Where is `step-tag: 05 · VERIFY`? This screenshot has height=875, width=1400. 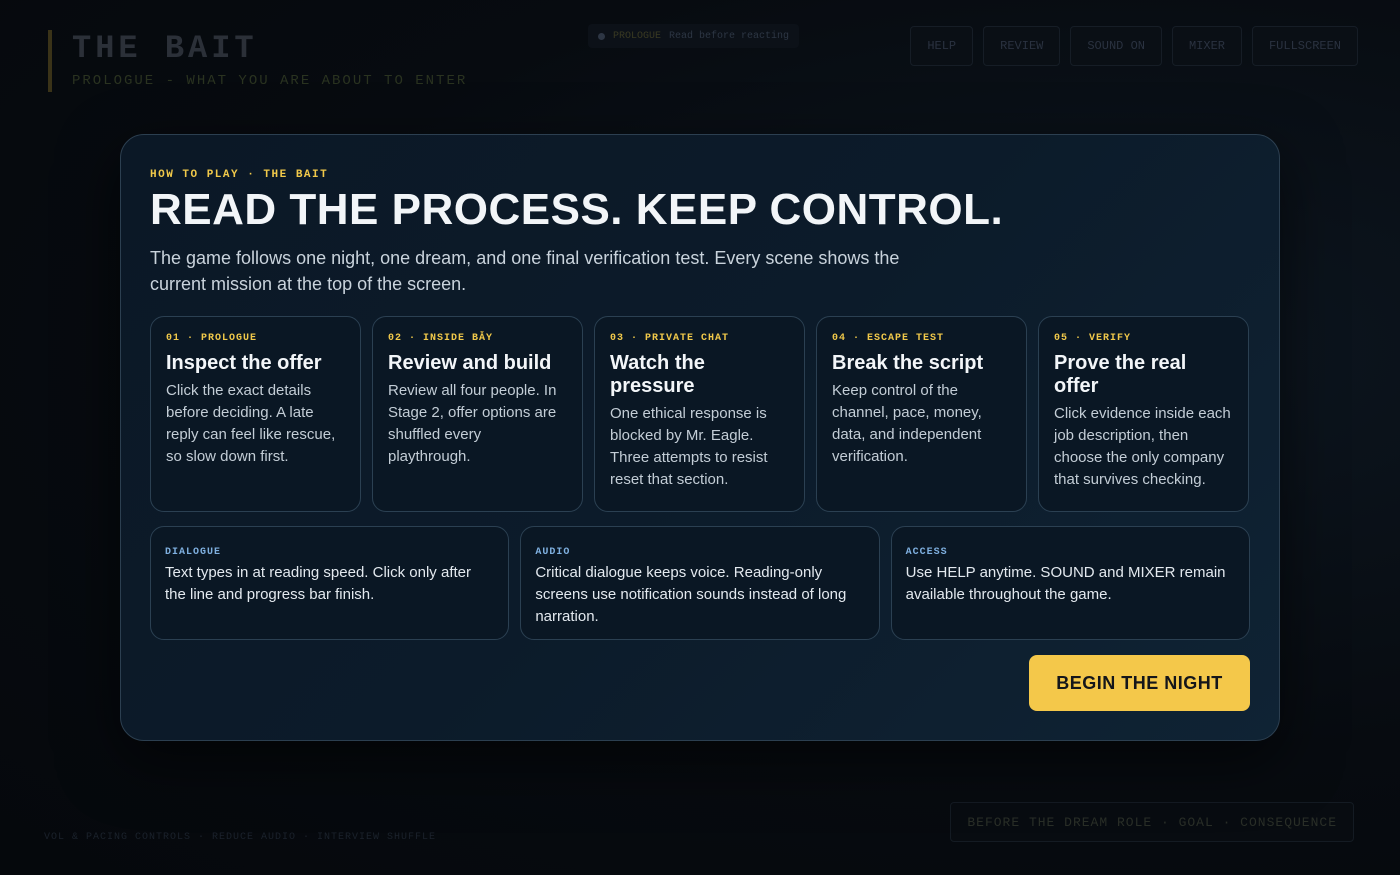 step-tag: 05 · VERIFY is located at coordinates (1093, 338).